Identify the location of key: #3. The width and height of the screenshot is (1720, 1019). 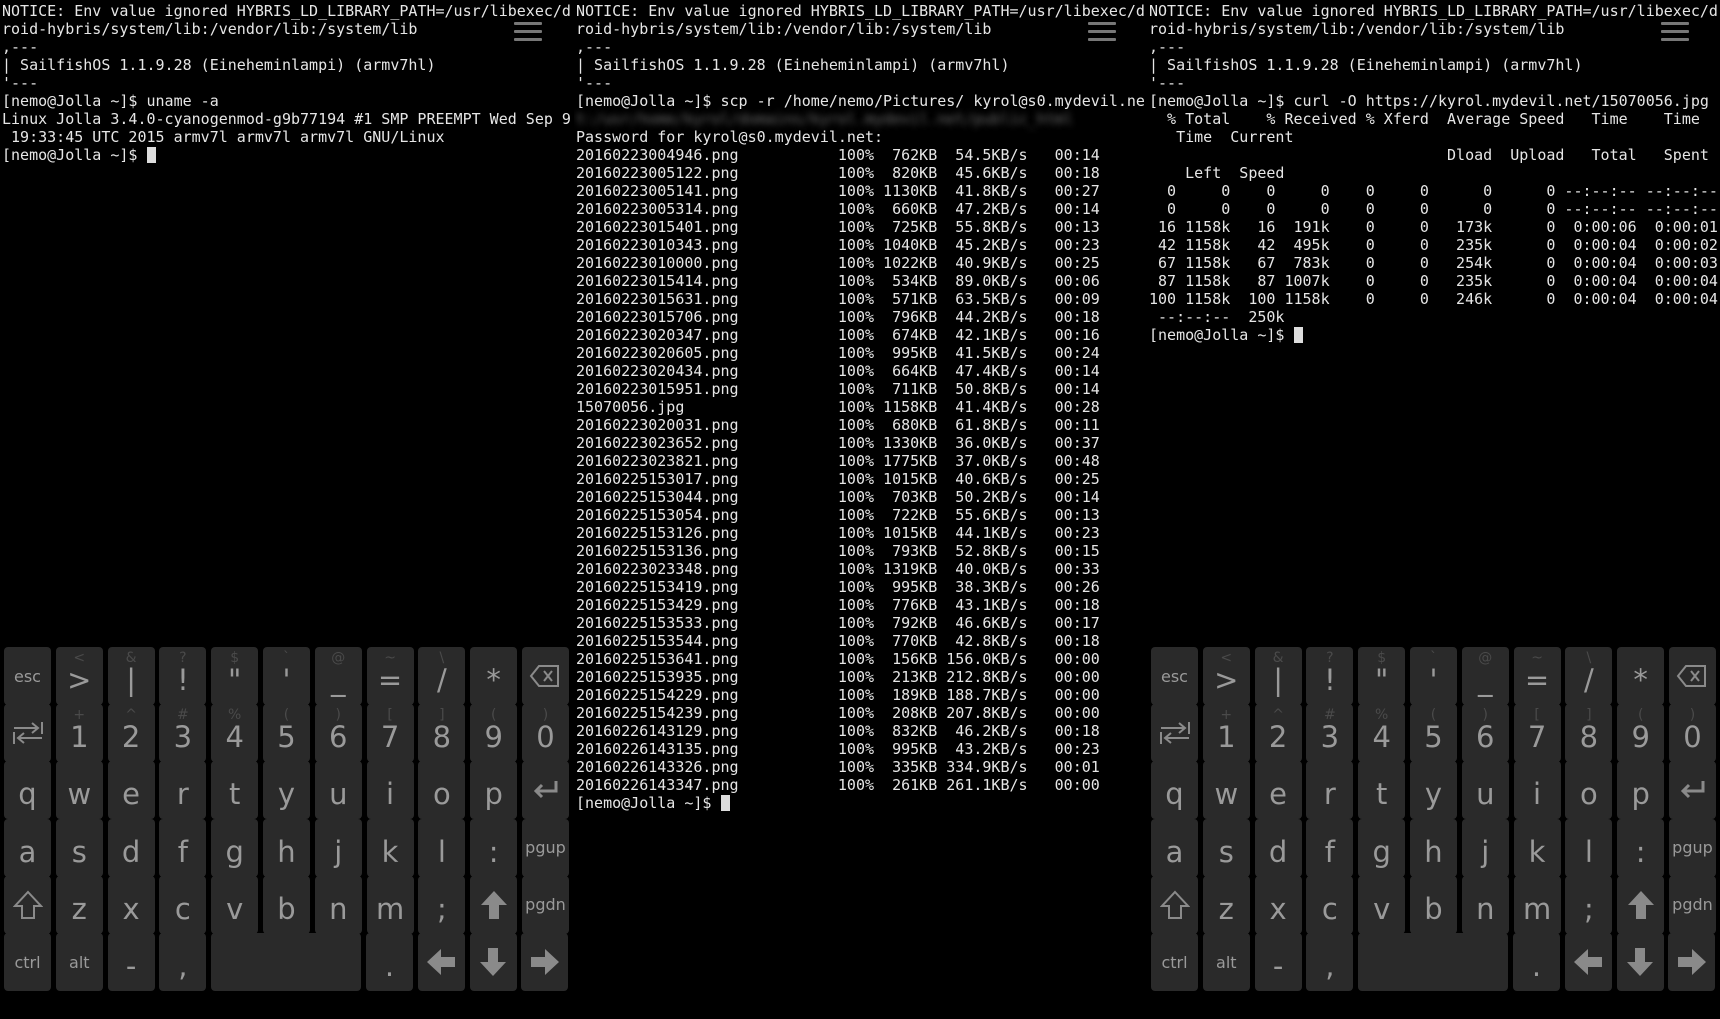
(183, 733).